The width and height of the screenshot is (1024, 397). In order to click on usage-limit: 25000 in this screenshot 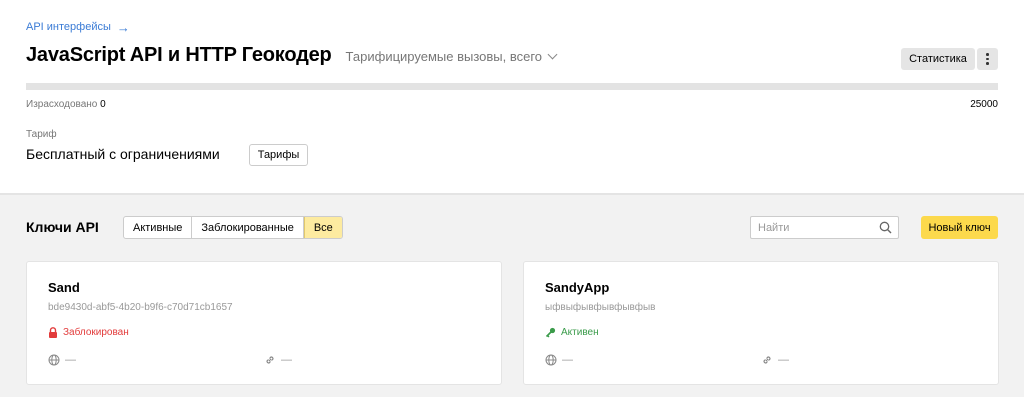, I will do `click(984, 104)`.